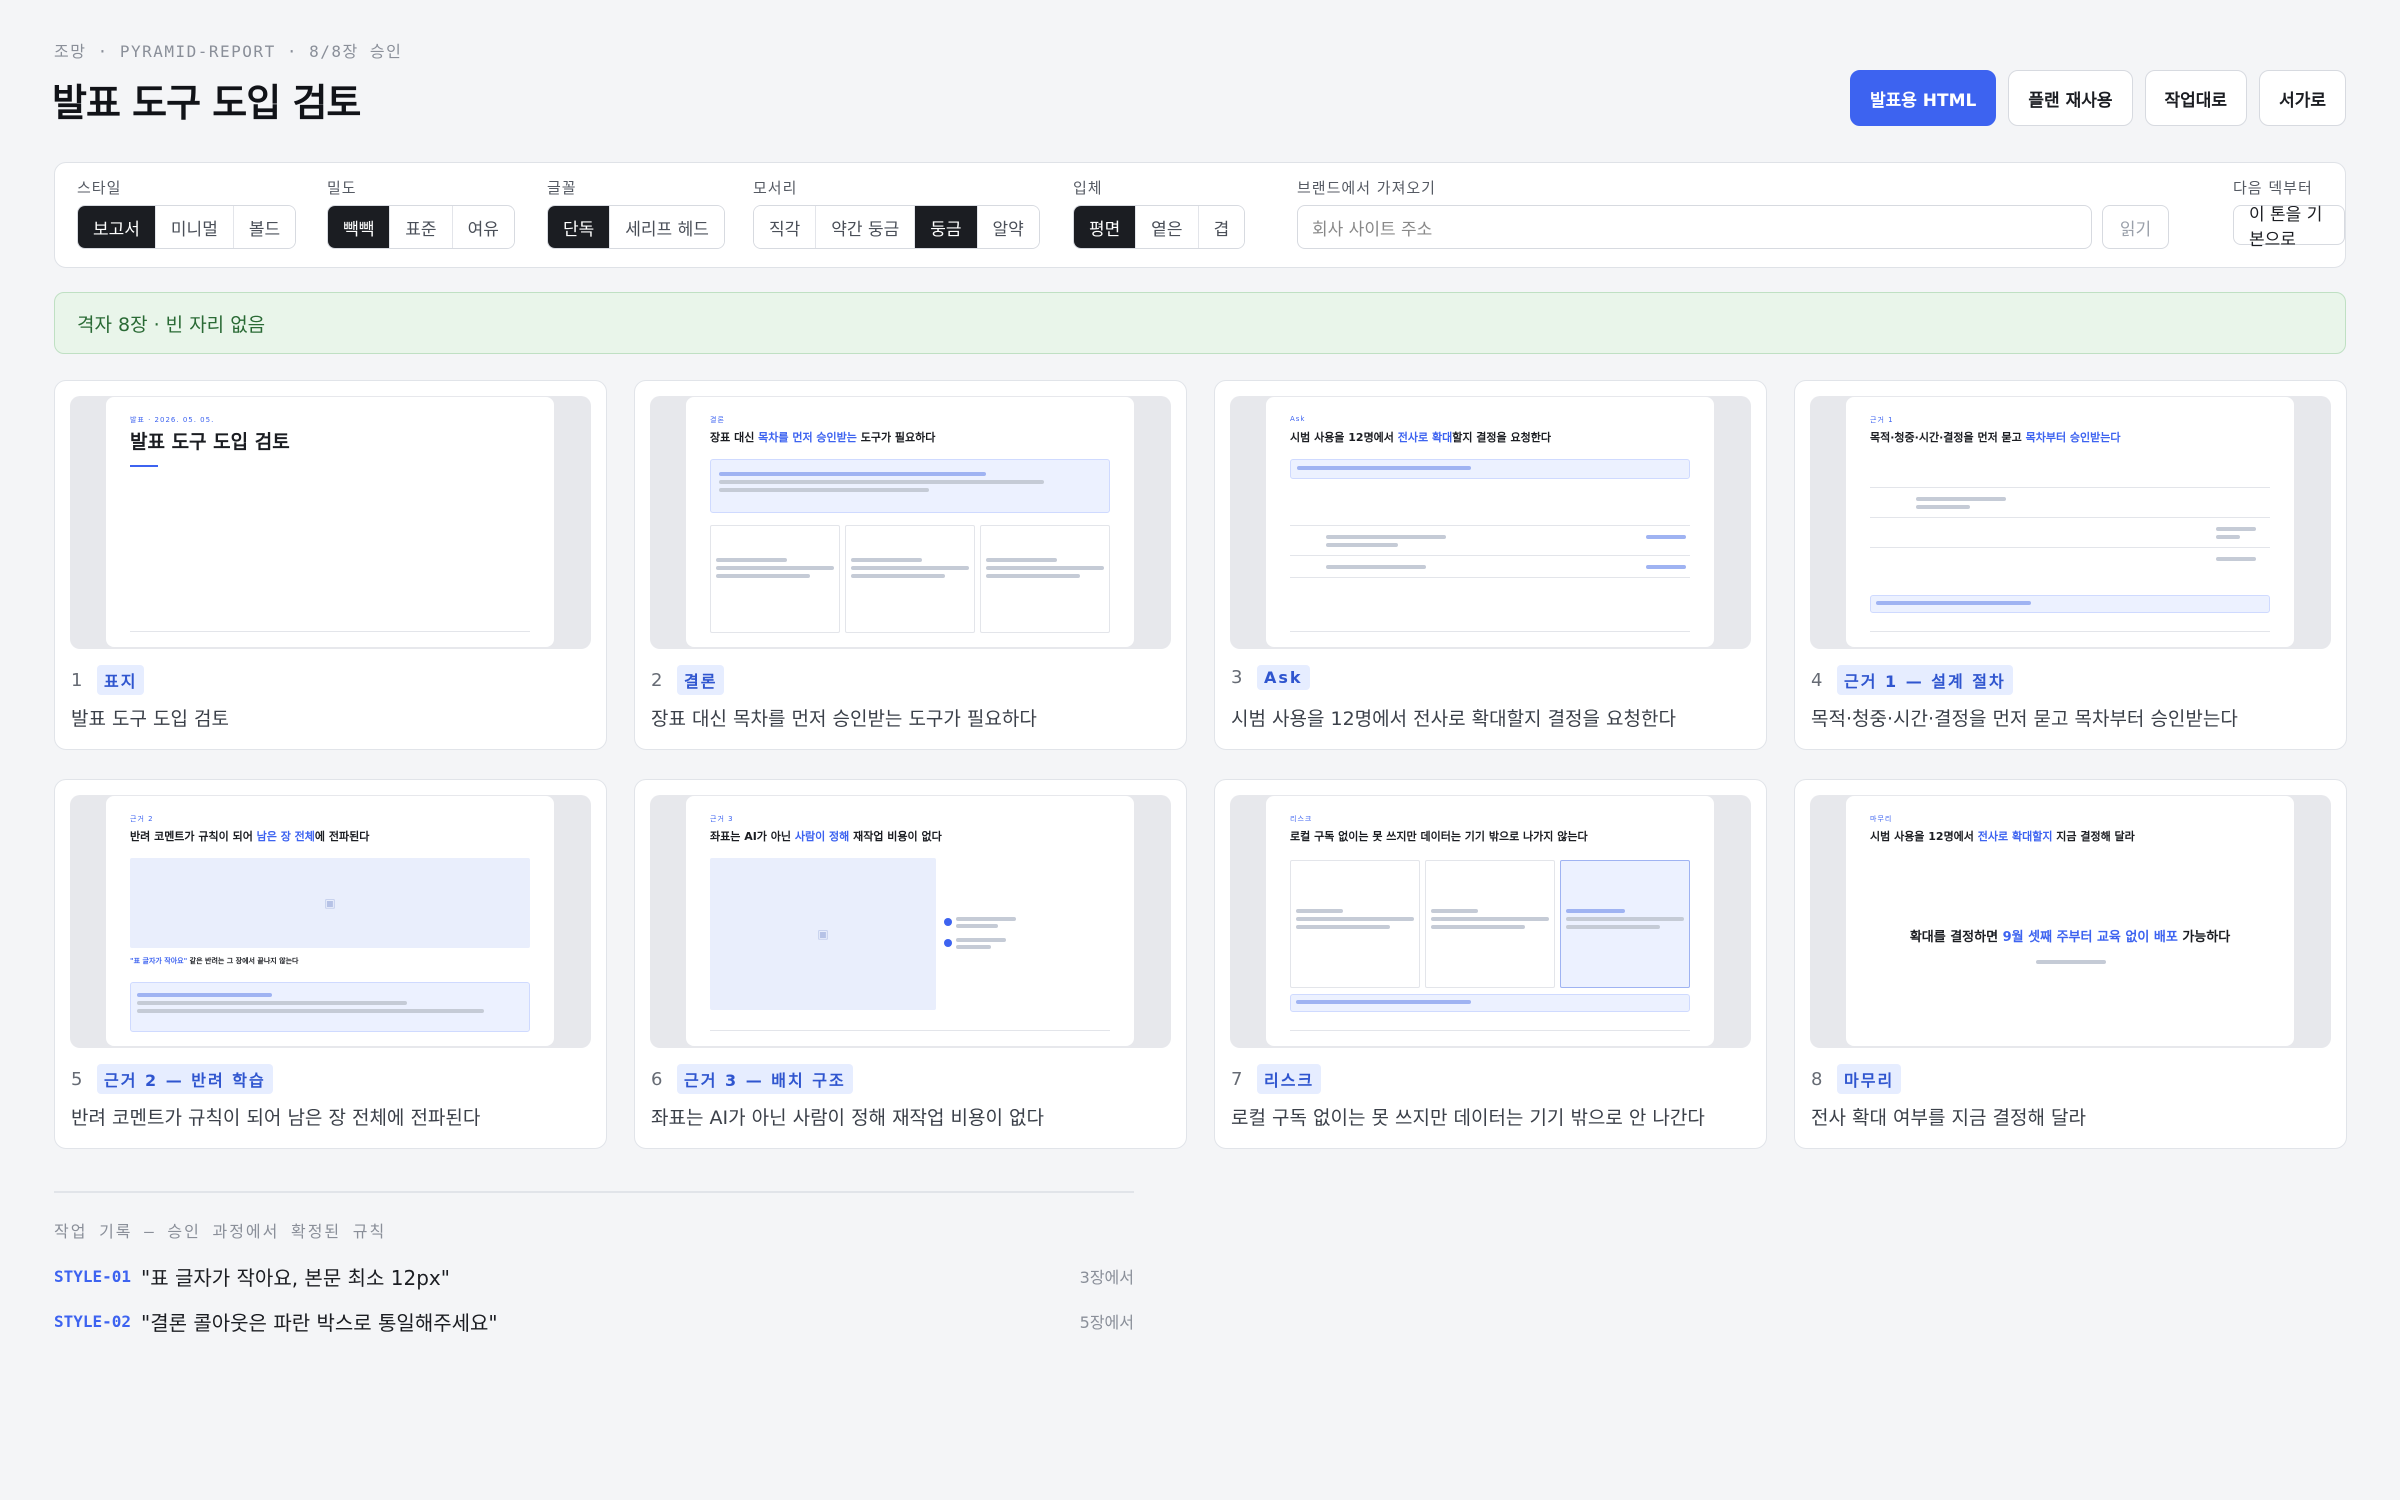 Image resolution: width=2400 pixels, height=1500 pixels. Describe the element at coordinates (172, 420) in the screenshot. I see `slide-kicker: 발표 · 2026. 05. 05.` at that location.